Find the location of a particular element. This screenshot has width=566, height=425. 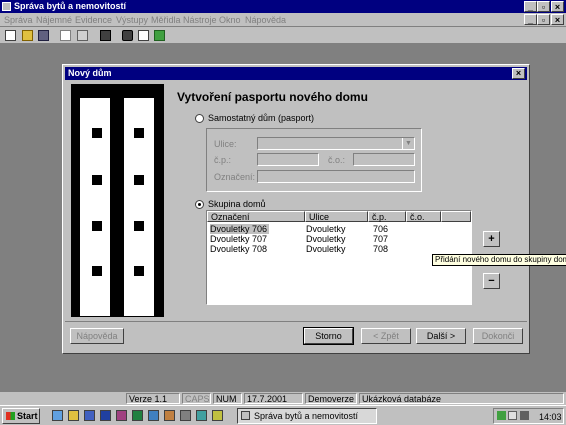

taskbar-window-button: Správa bytů a nemovitostí is located at coordinates (307, 416).